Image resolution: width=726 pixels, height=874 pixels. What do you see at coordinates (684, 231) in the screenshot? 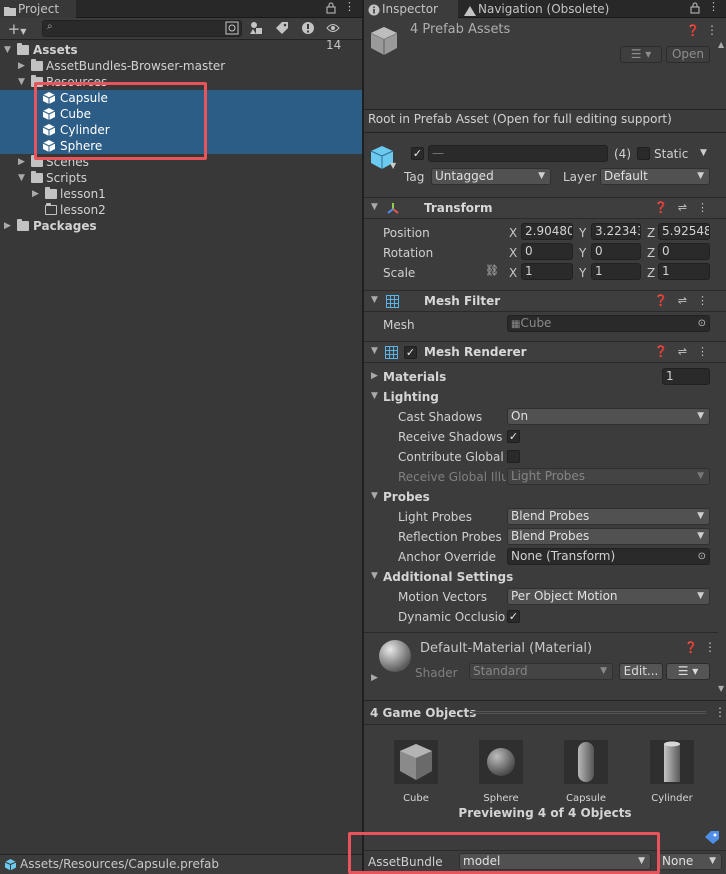
I see `position-z-field: 5.92548` at bounding box center [684, 231].